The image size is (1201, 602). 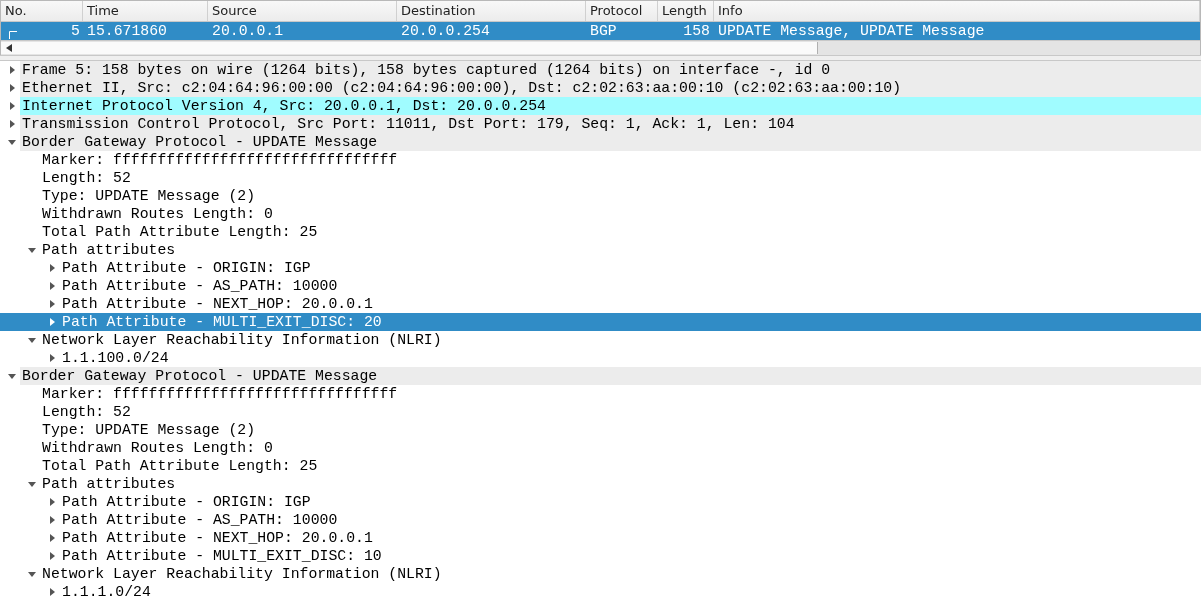 I want to click on packet-row: 5 15.671860 20.0.0.1 20.0.0.254 BGP 158 UPDATE Message, UPDATE Message, so click(x=600, y=31).